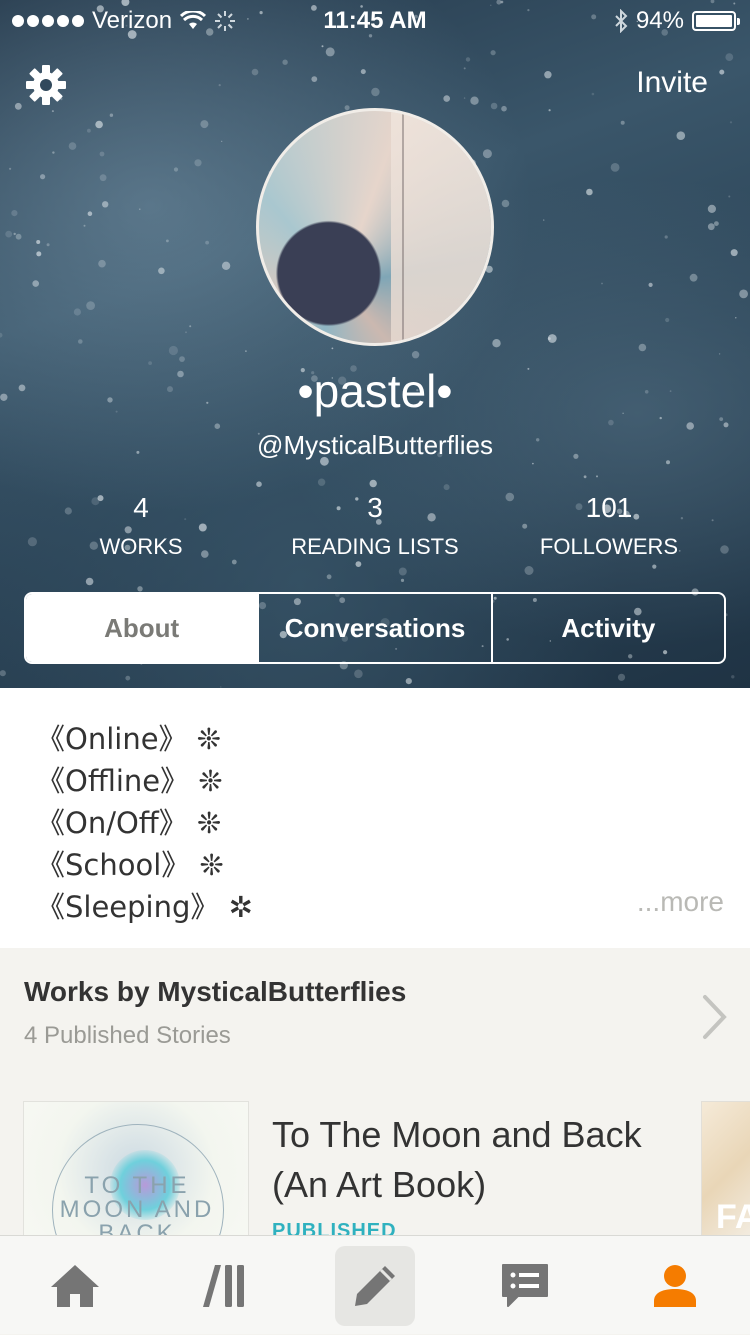  Describe the element at coordinates (375, 227) in the screenshot. I see `avatar` at that location.